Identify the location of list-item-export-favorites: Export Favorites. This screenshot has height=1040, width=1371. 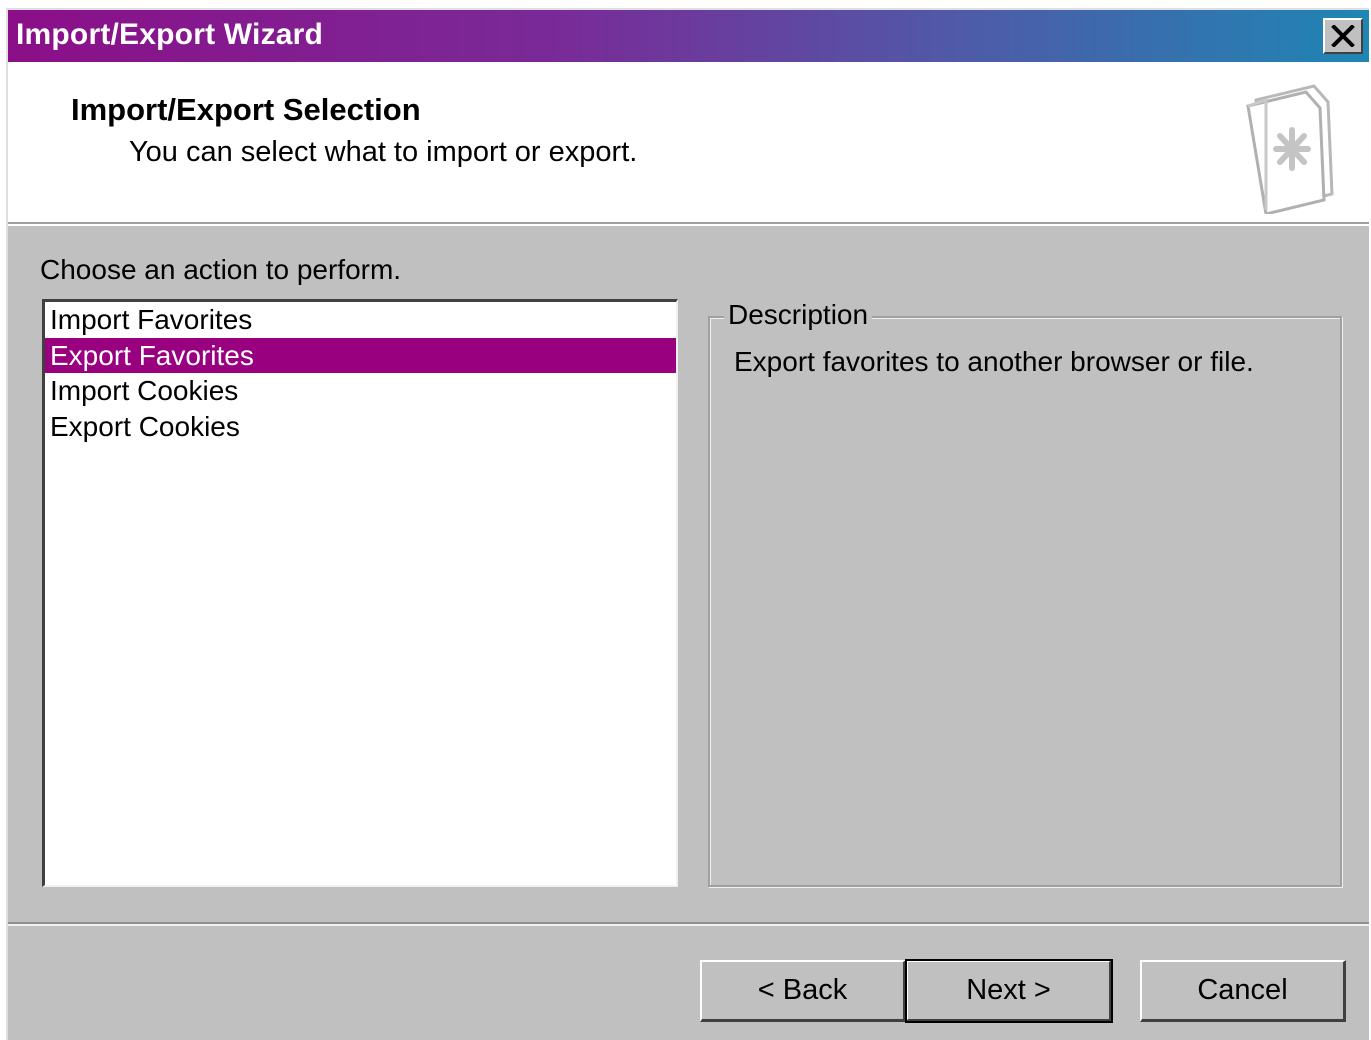
(360, 355).